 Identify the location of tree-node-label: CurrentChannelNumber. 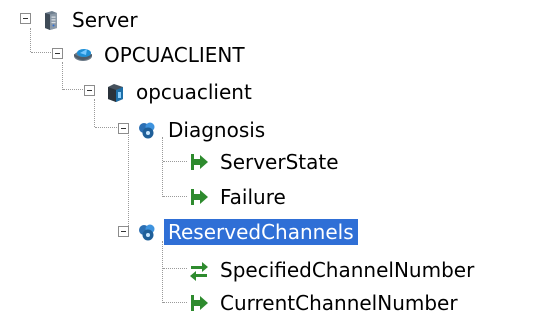
(339, 303).